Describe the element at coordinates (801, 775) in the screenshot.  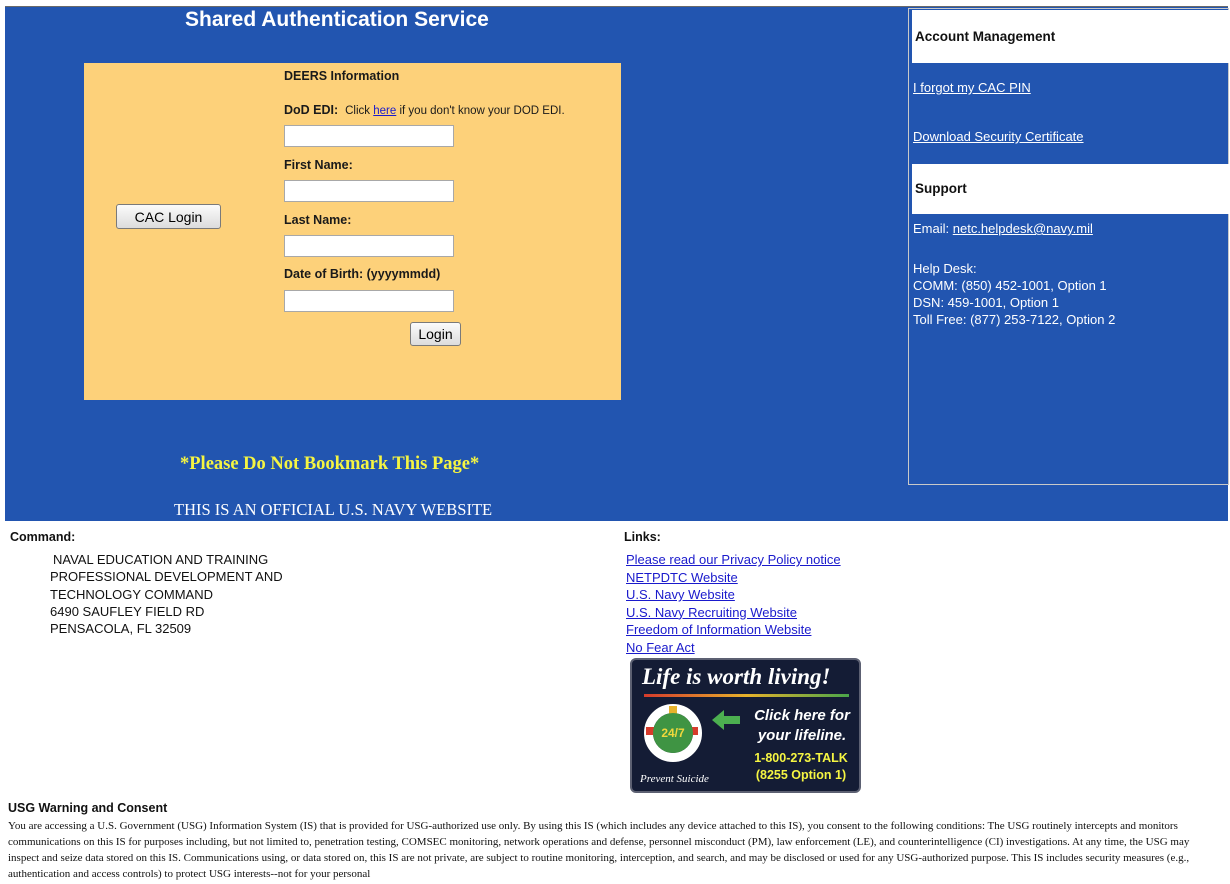
I see `lifeline-option: (8255 Option 1)` at that location.